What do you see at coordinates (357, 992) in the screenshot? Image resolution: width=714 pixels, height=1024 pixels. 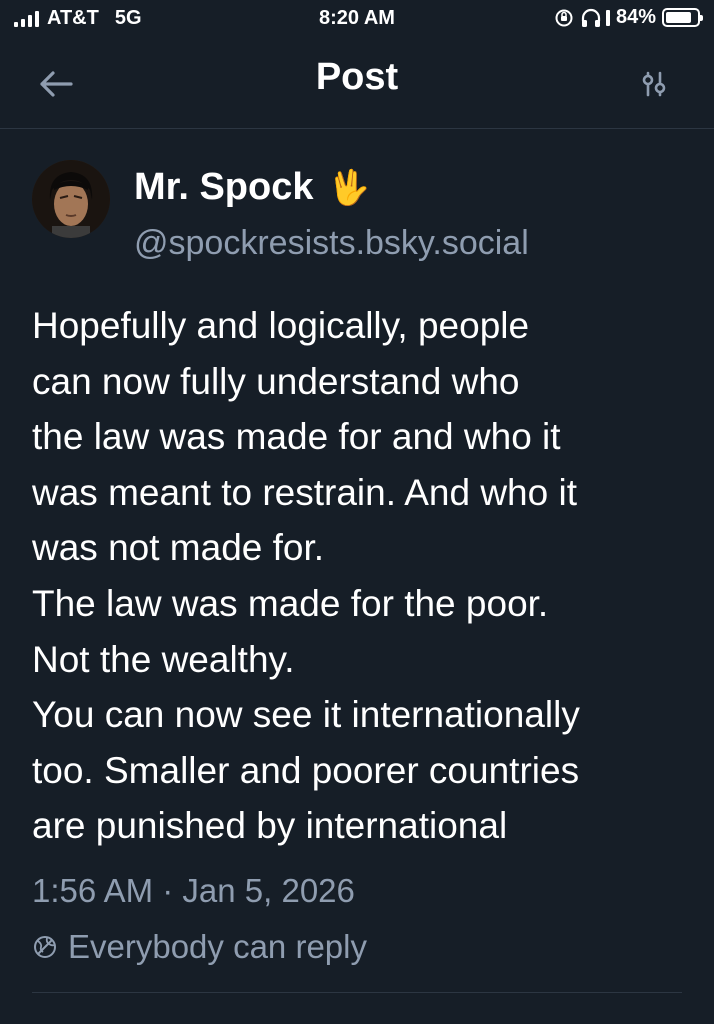 I see `divider` at bounding box center [357, 992].